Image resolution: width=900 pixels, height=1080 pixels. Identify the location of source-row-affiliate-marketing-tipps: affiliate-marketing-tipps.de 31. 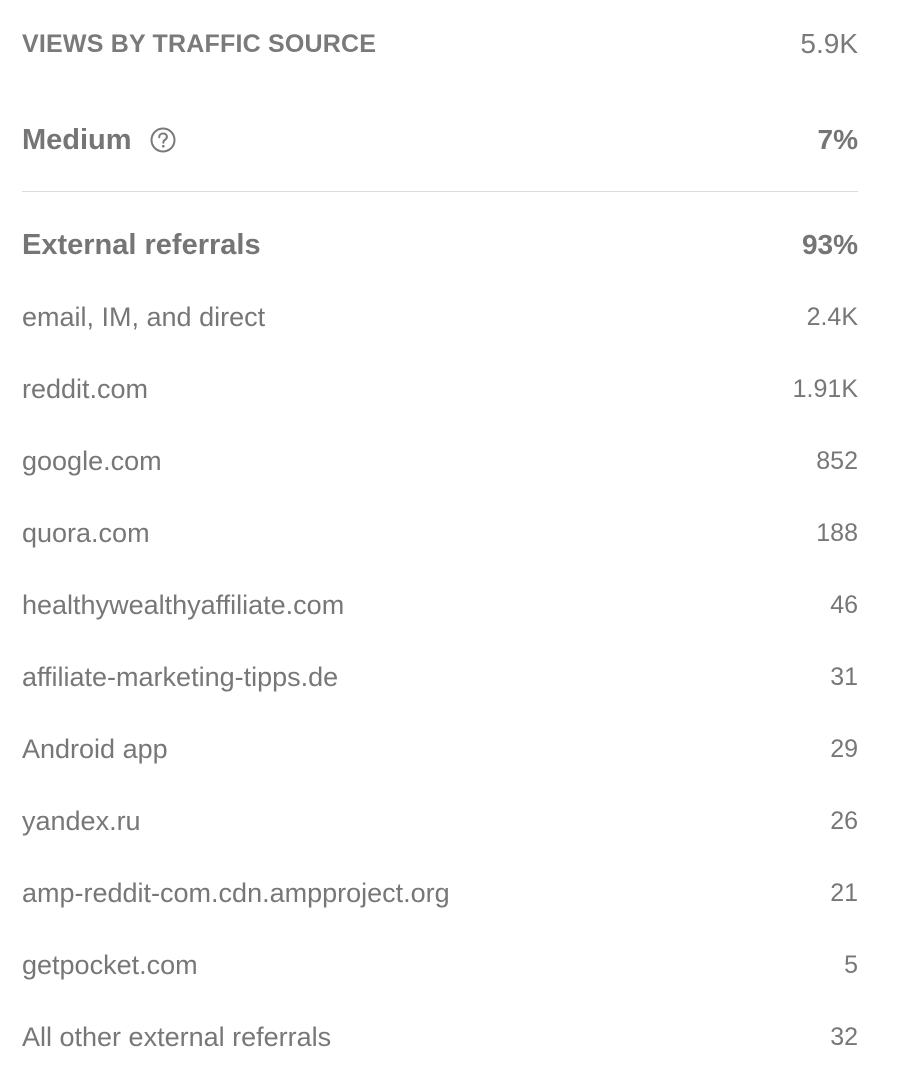
(440, 677).